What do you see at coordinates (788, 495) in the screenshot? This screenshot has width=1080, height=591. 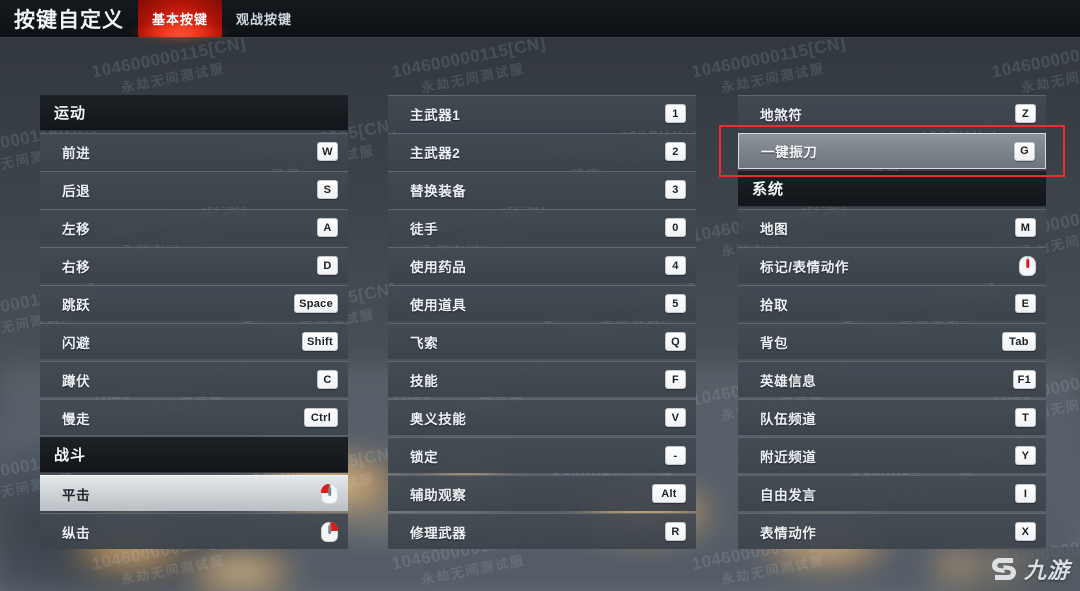 I see `keybind-label: 自由发言` at bounding box center [788, 495].